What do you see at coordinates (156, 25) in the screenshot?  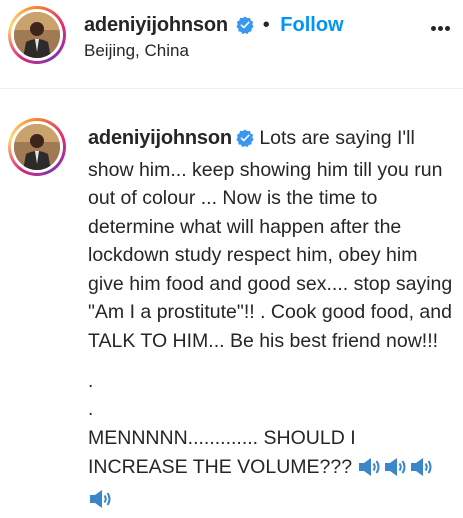 I see `header-username: adeniyijohnson` at bounding box center [156, 25].